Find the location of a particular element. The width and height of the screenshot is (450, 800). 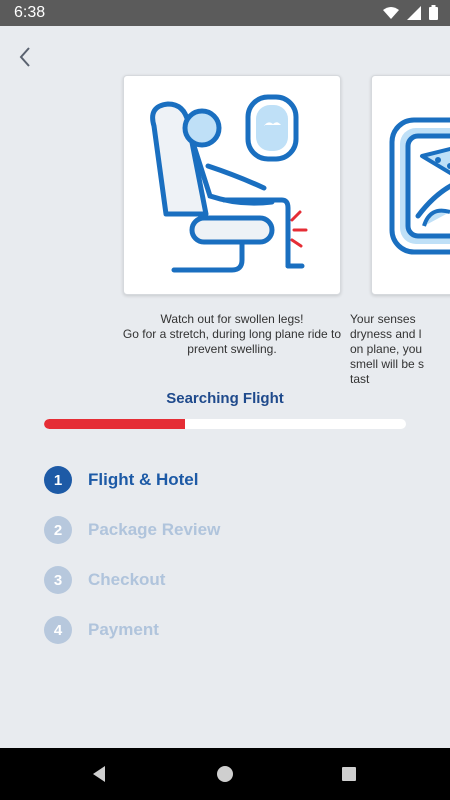

wifi-icon is located at coordinates (391, 12).